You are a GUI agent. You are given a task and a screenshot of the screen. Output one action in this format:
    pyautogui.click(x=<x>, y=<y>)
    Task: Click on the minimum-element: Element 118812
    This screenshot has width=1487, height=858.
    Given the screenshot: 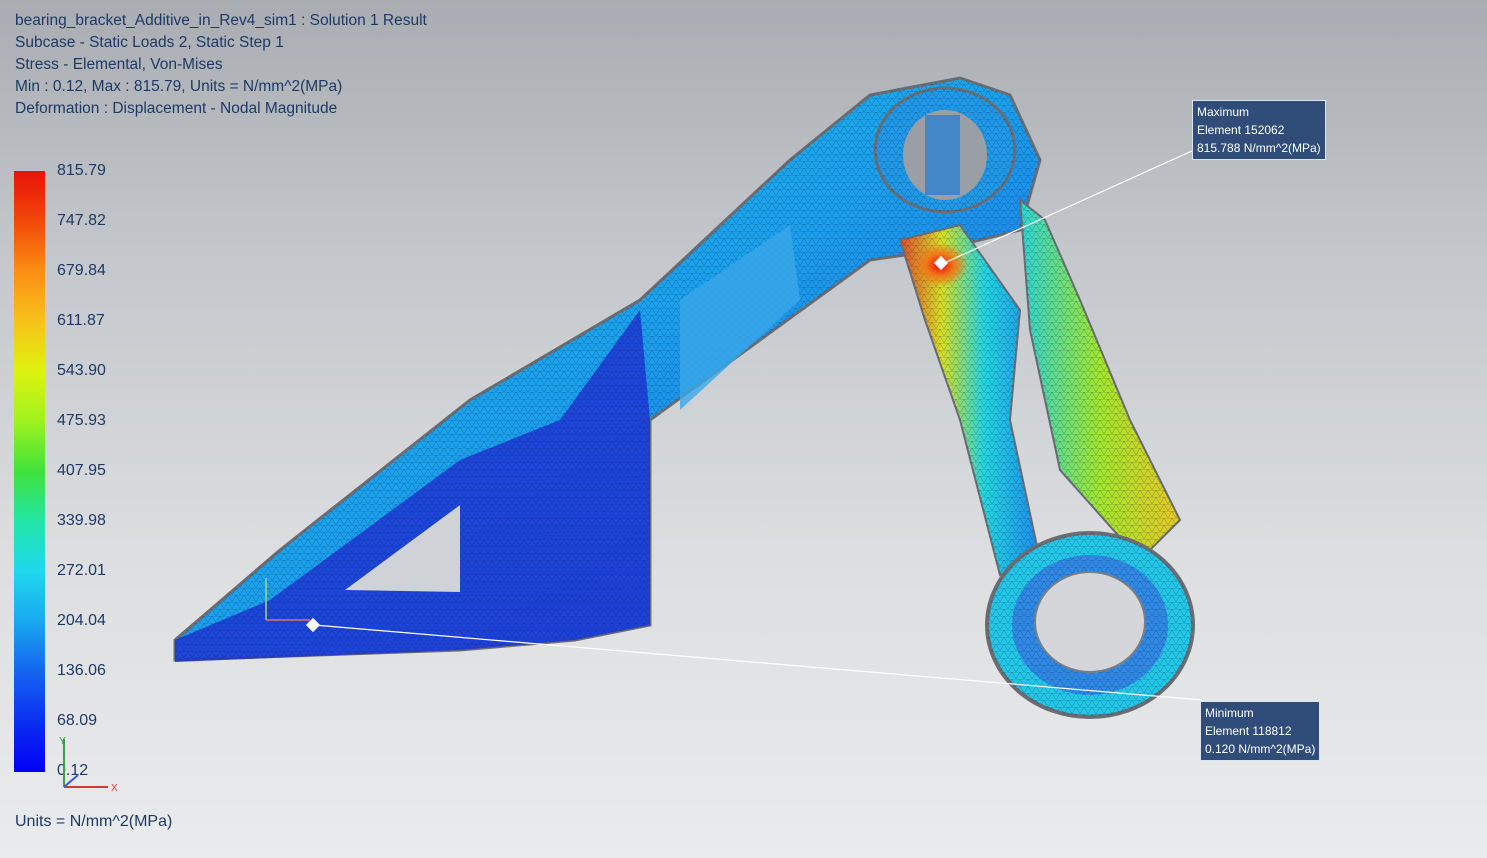 What is the action you would take?
    pyautogui.click(x=1248, y=731)
    